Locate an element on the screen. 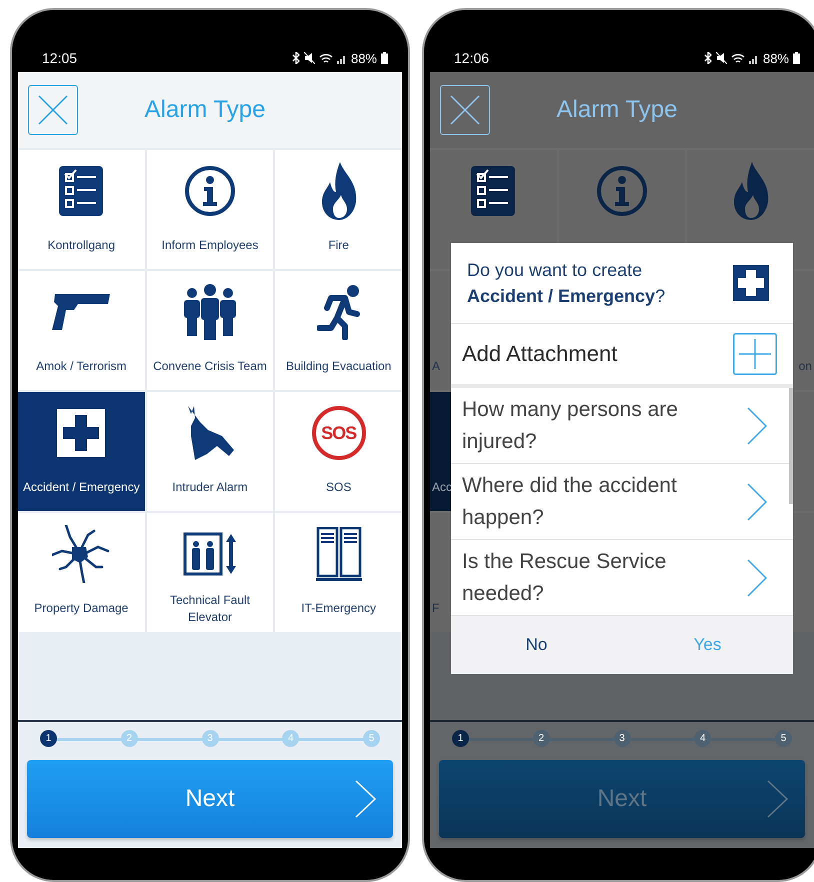 The width and height of the screenshot is (814, 882). alarm-type-tile: Amok / Terrorism is located at coordinates (81, 330).